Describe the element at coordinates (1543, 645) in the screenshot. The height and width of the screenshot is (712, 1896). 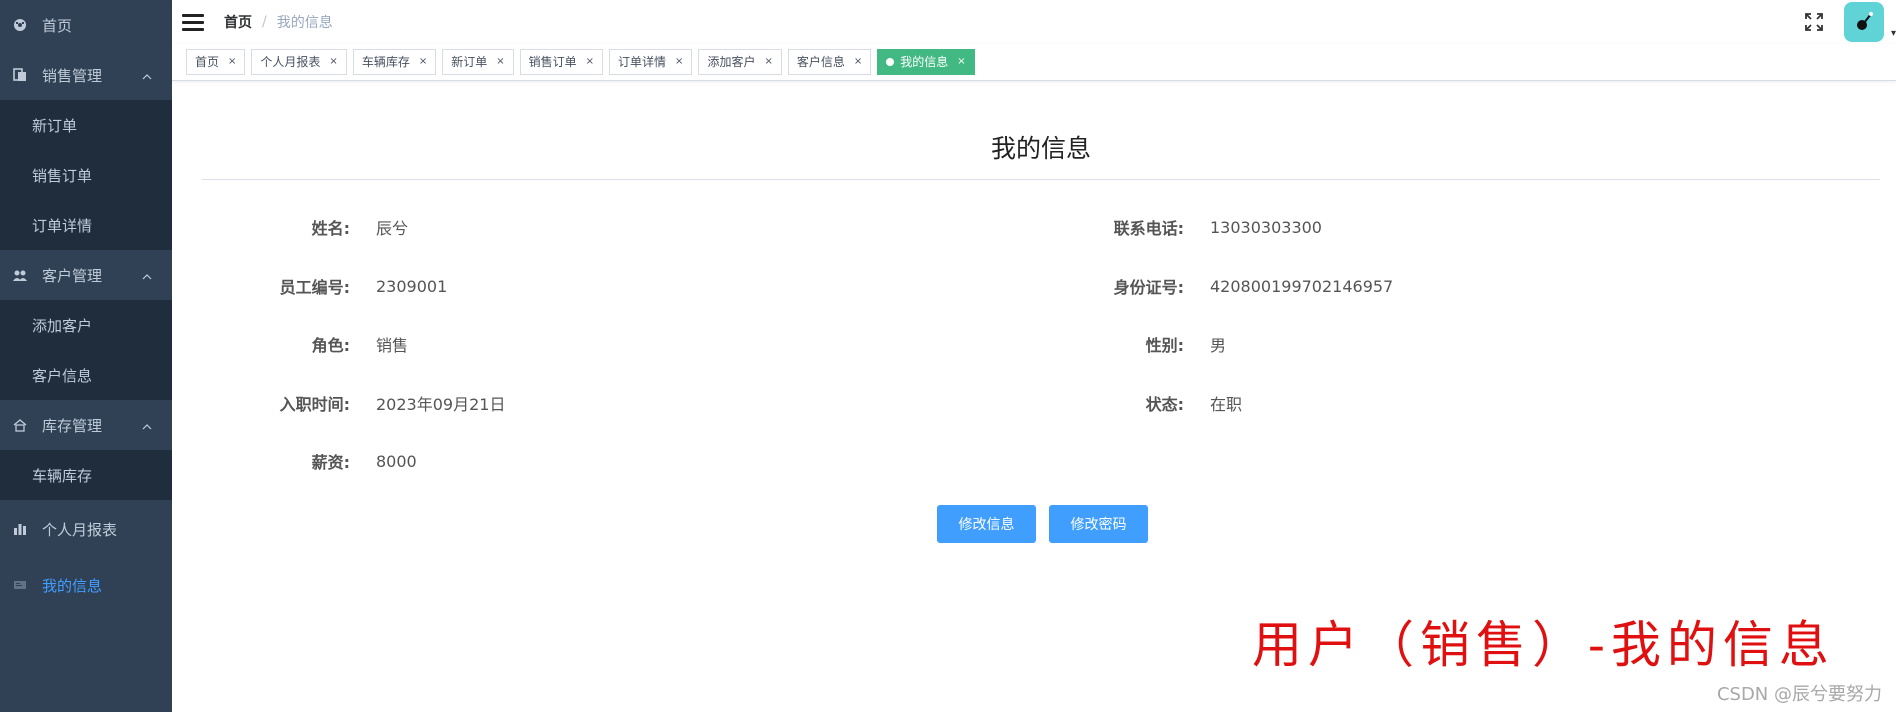
I see `caption-annotation: 用户（销售）-我的信息` at that location.